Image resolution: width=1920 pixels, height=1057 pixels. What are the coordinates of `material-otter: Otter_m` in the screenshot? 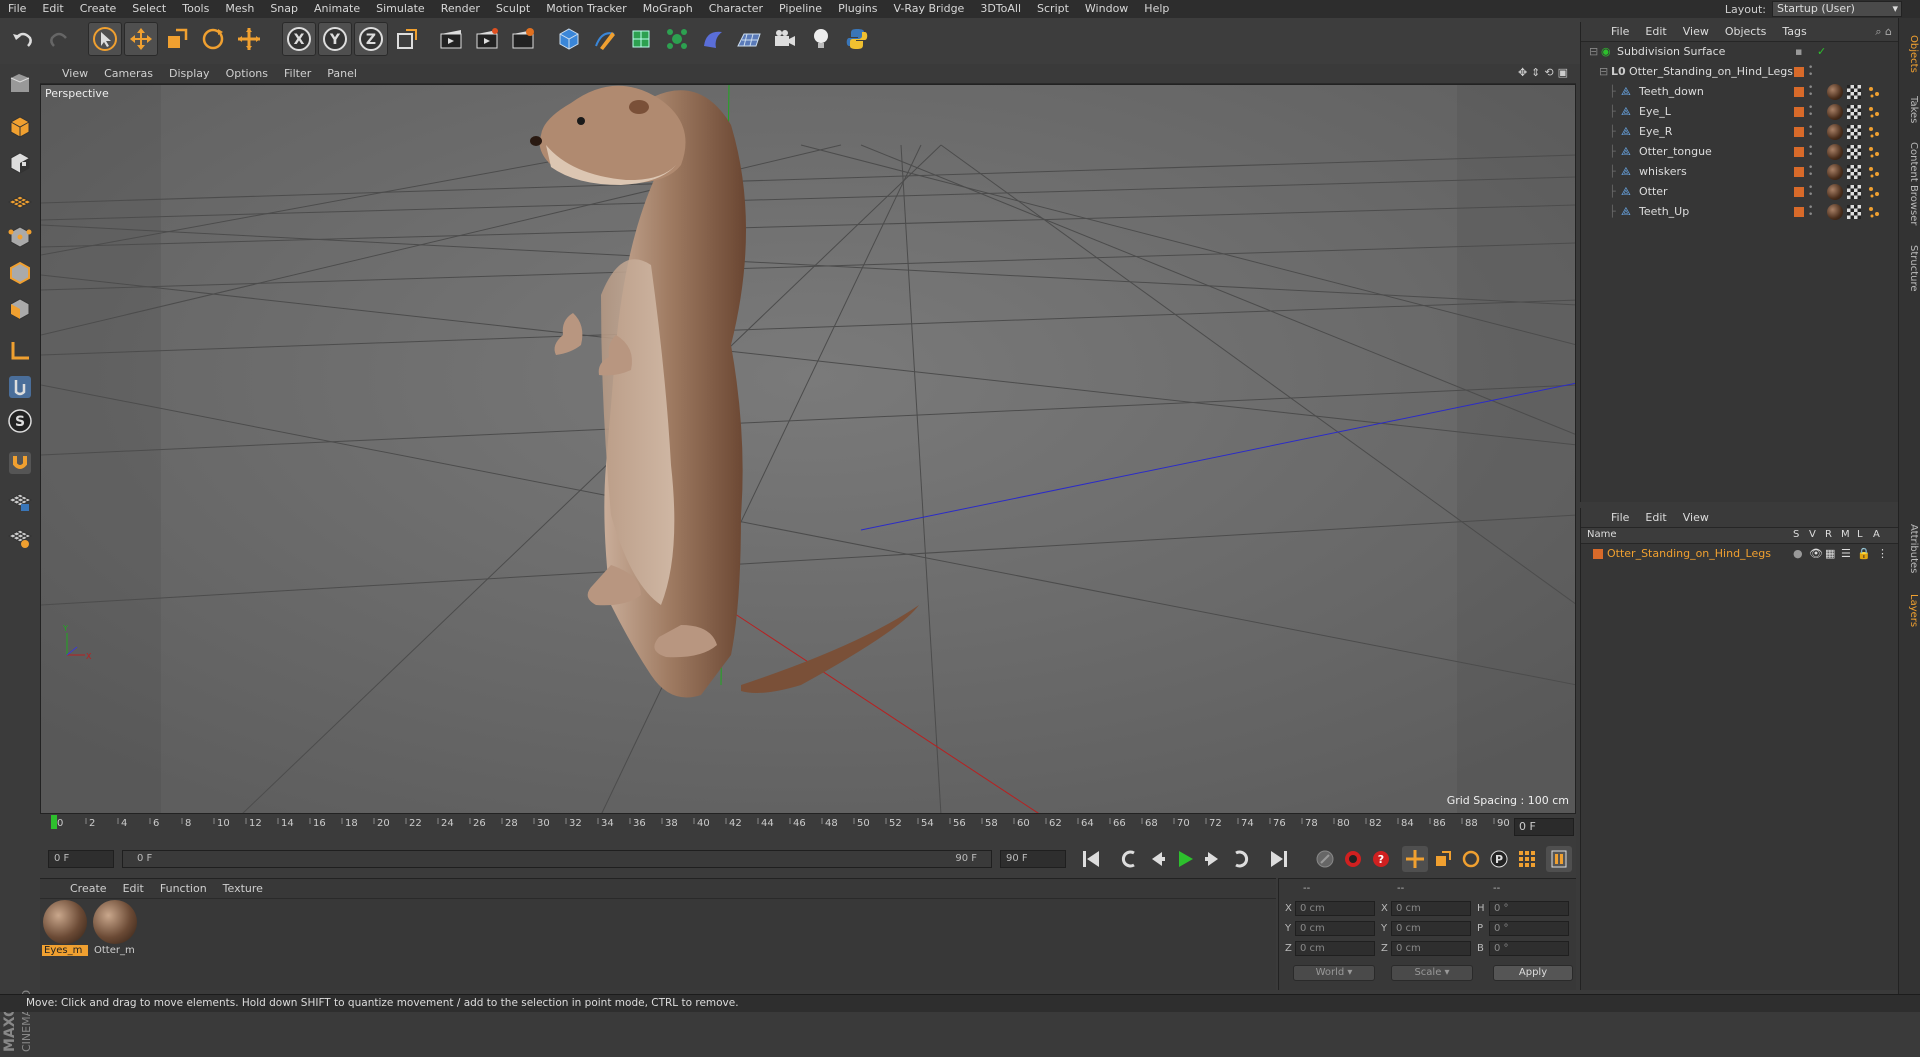 It's located at (115, 929).